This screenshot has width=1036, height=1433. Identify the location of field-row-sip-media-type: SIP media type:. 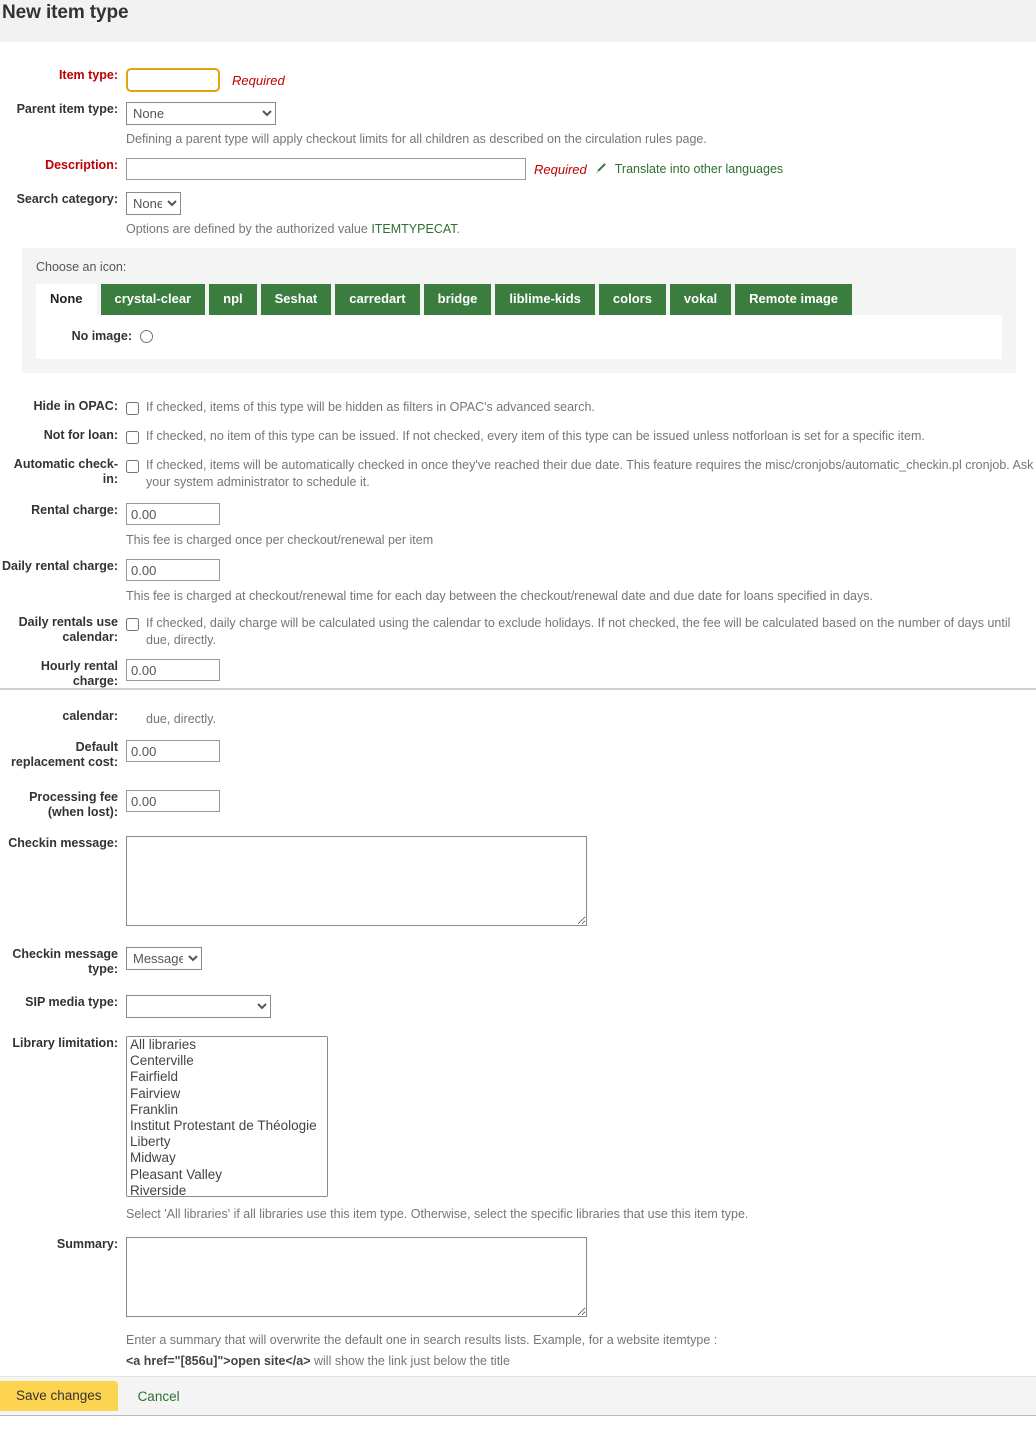
(518, 1006).